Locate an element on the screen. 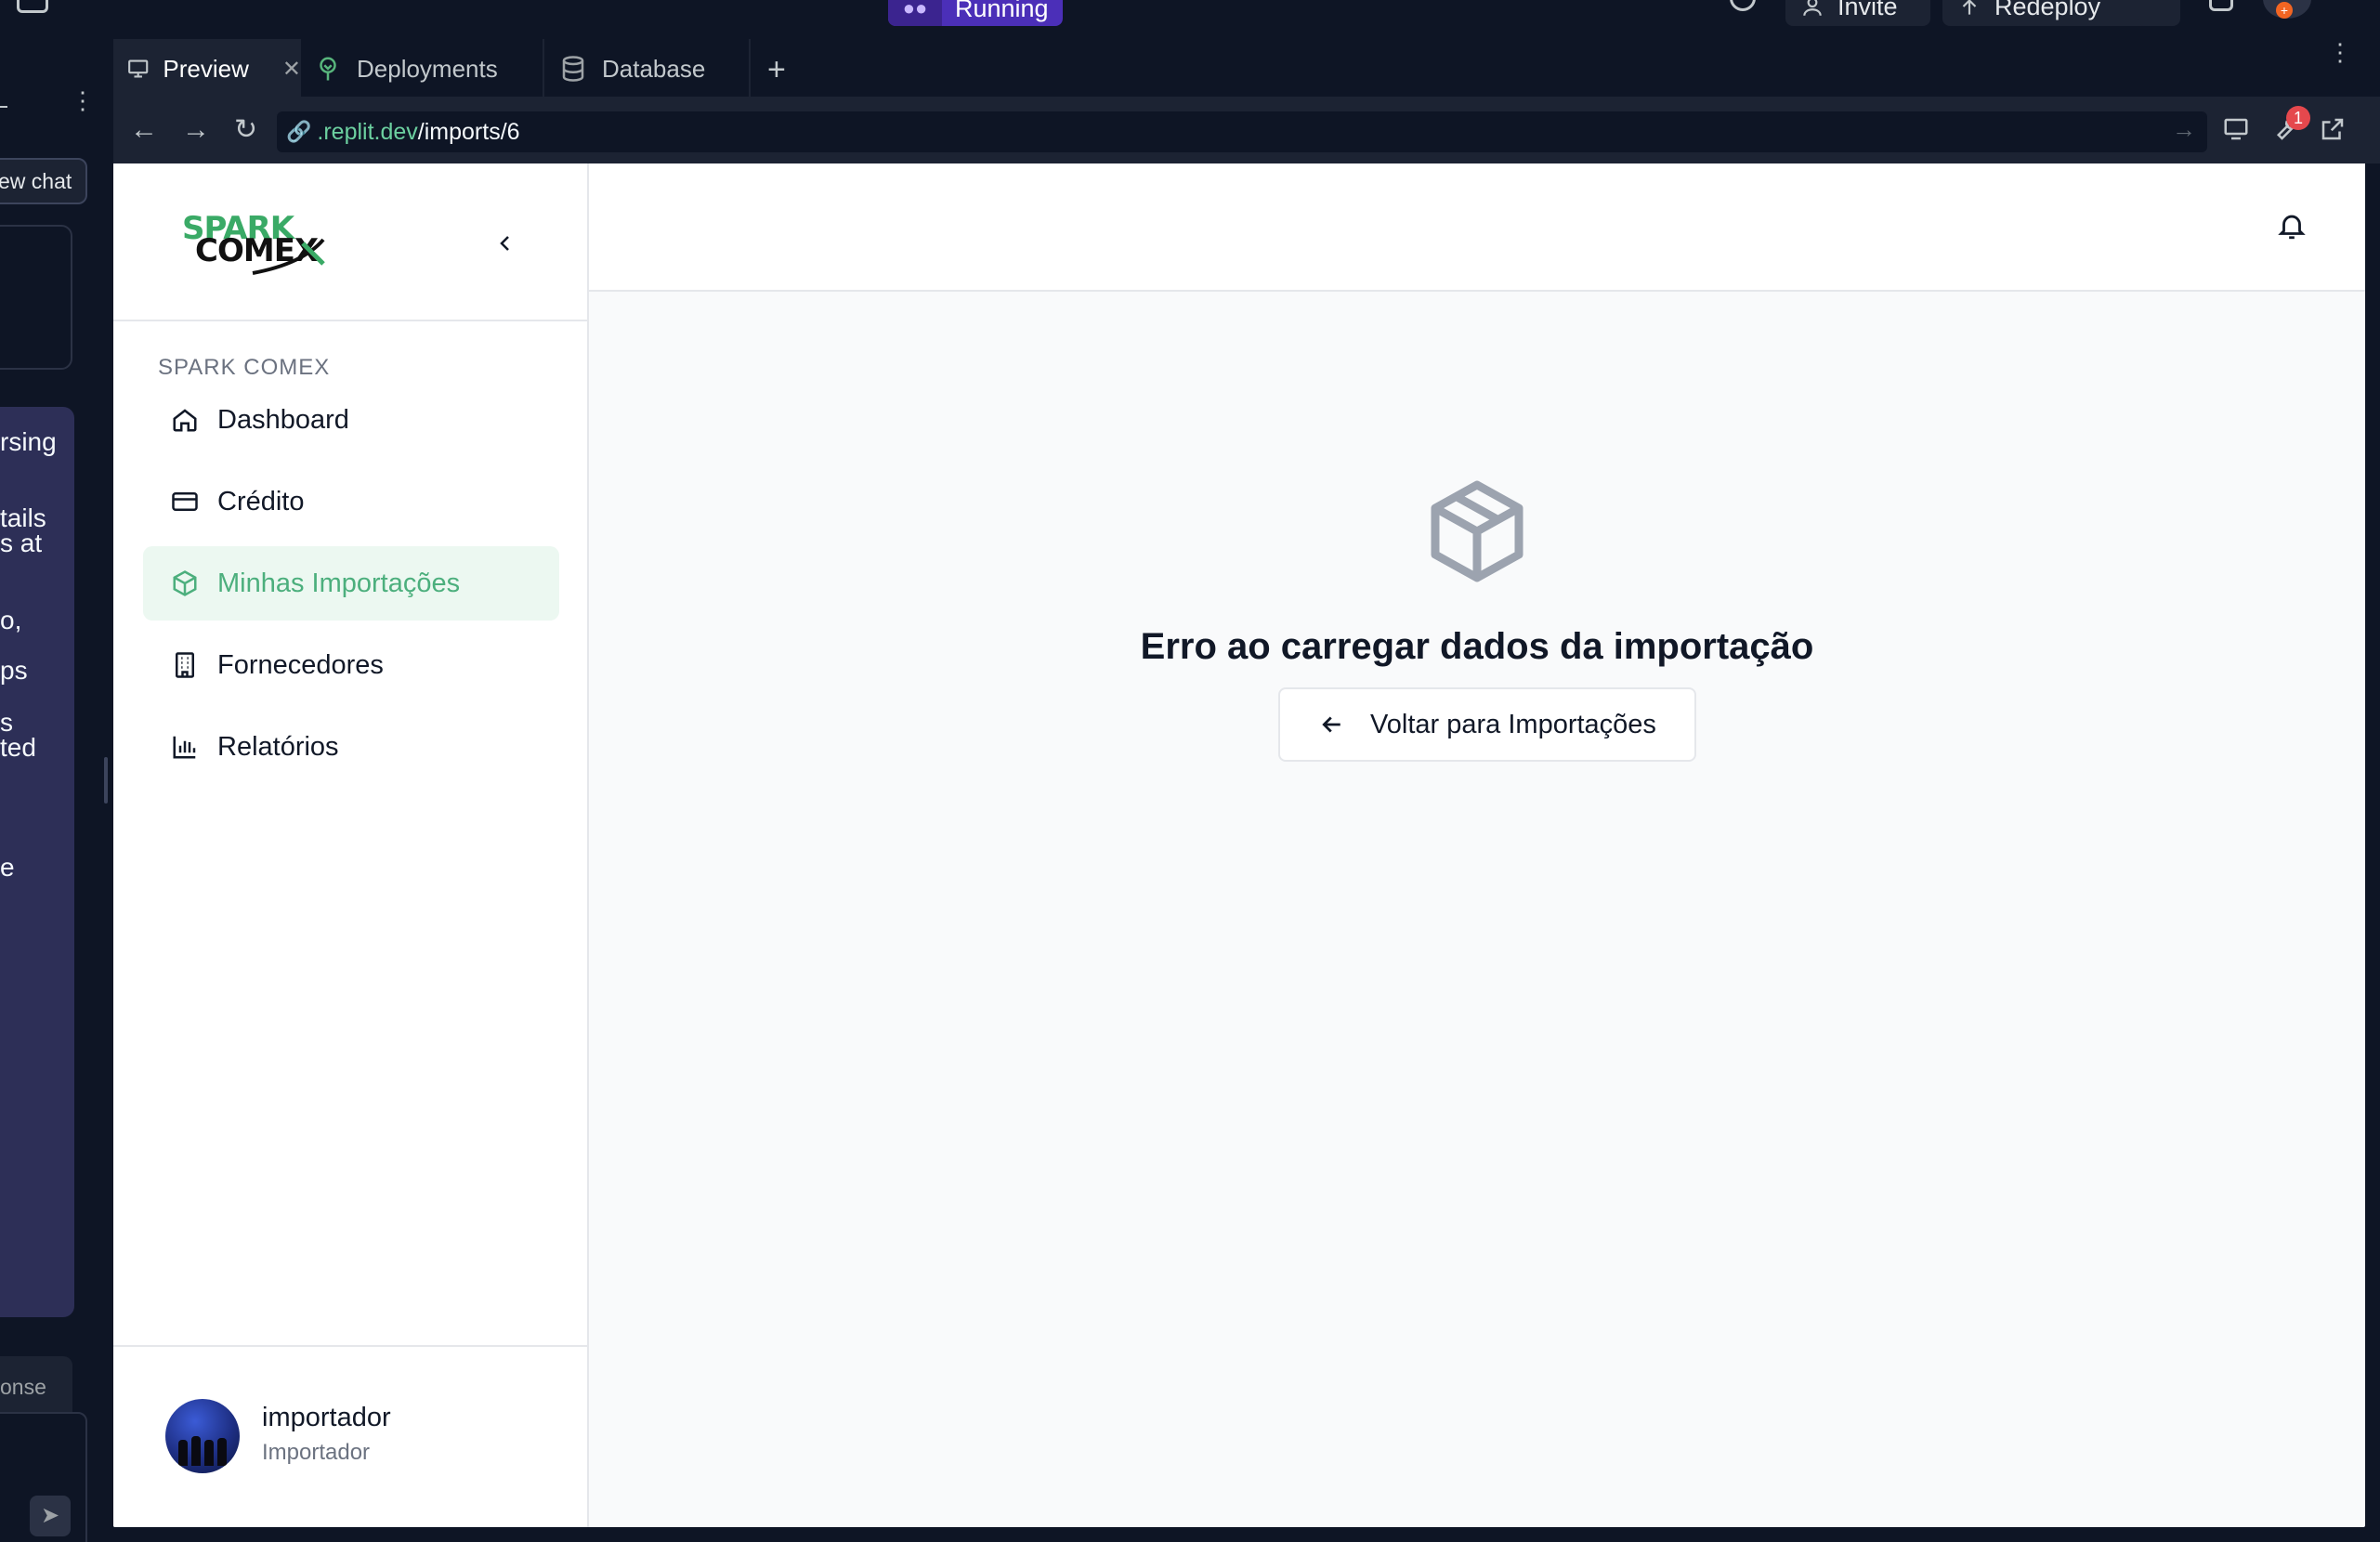 The height and width of the screenshot is (1542, 2380). chat-menu-icon: ⋮ is located at coordinates (83, 105).